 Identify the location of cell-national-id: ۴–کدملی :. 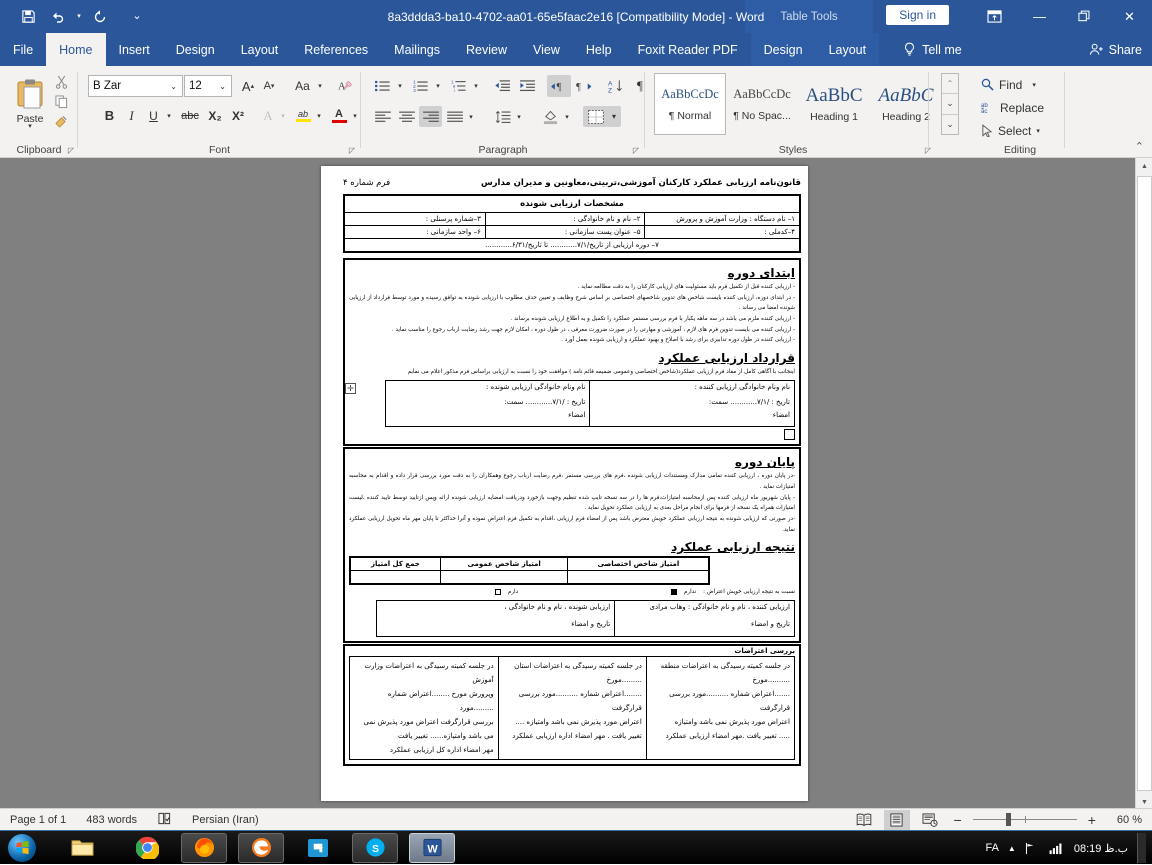
(722, 232).